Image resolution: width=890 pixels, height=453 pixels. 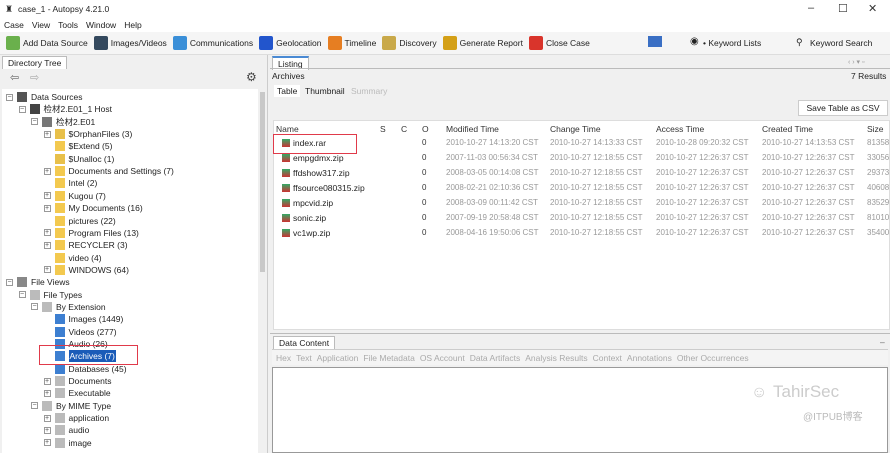 What do you see at coordinates (65, 109) in the screenshot?
I see `tree-node: − 检材2.E01_1 Host` at bounding box center [65, 109].